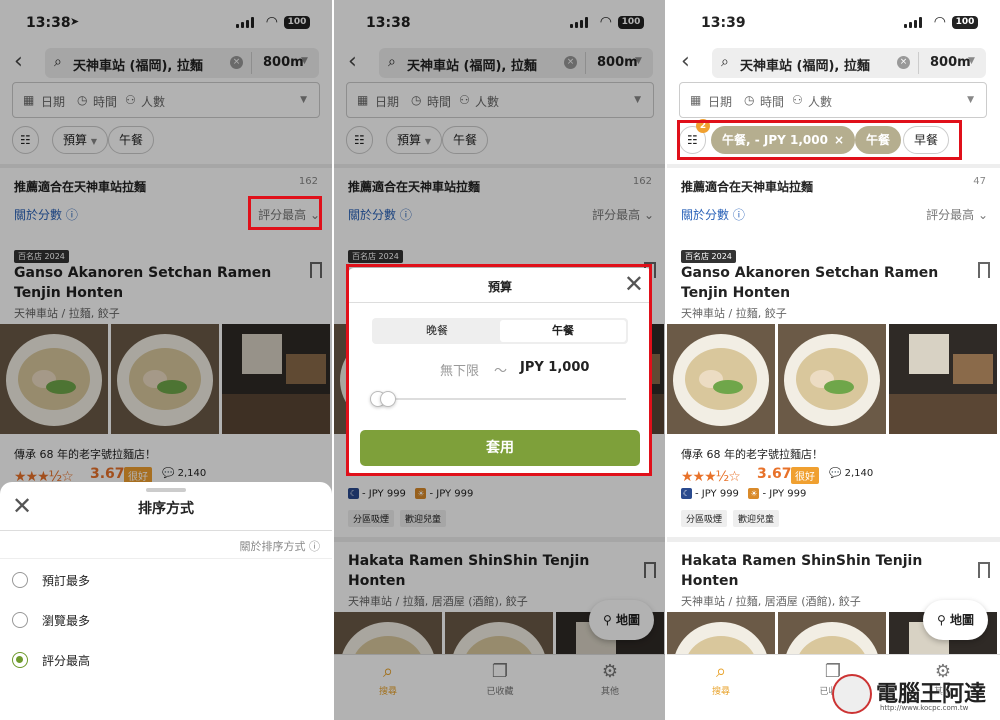 The height and width of the screenshot is (720, 1000). I want to click on date-label: 日期, so click(720, 102).